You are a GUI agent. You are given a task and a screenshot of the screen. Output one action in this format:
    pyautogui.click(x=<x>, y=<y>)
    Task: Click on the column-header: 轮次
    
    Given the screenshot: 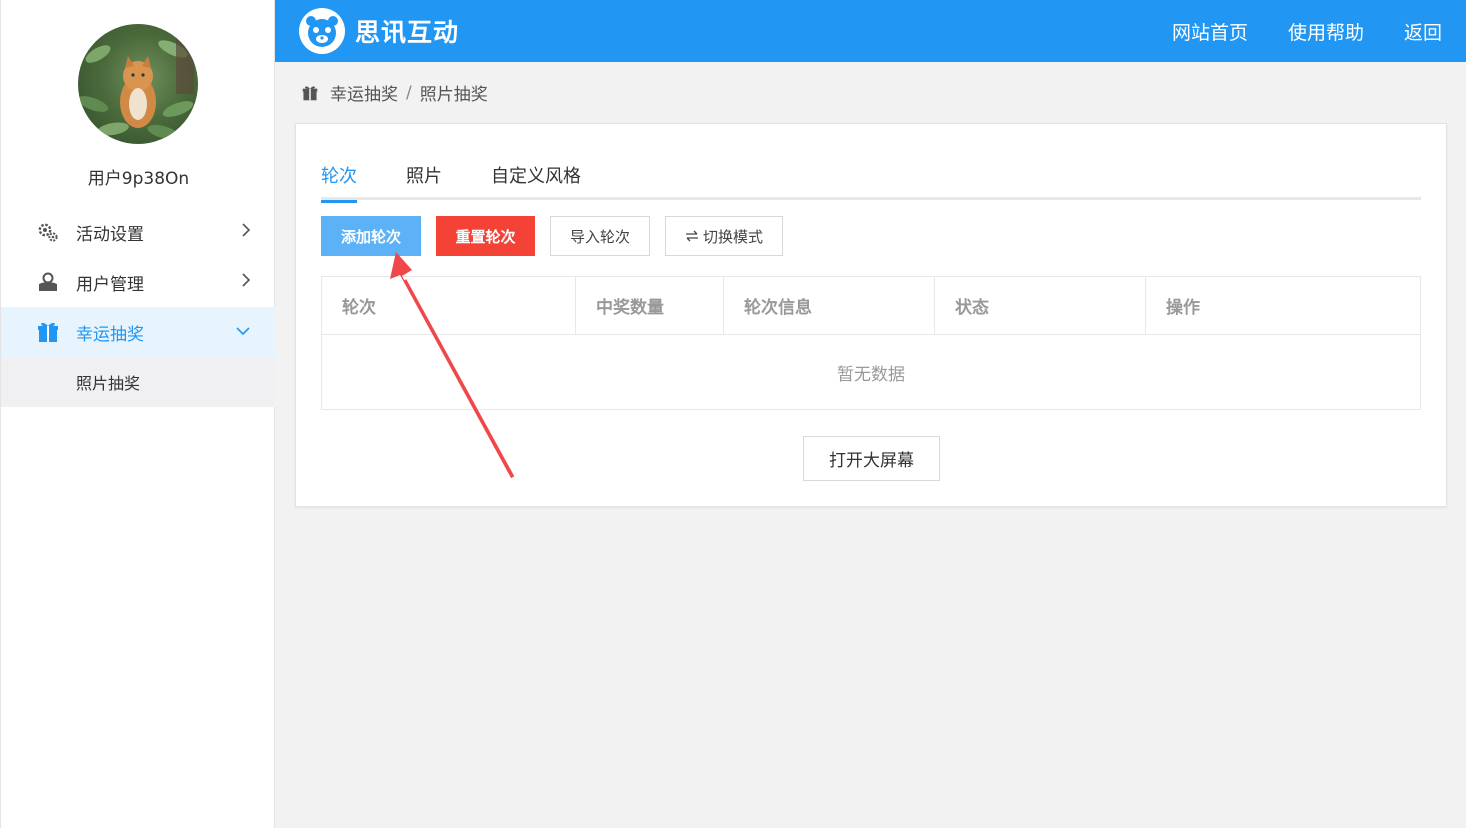 What is the action you would take?
    pyautogui.click(x=449, y=305)
    